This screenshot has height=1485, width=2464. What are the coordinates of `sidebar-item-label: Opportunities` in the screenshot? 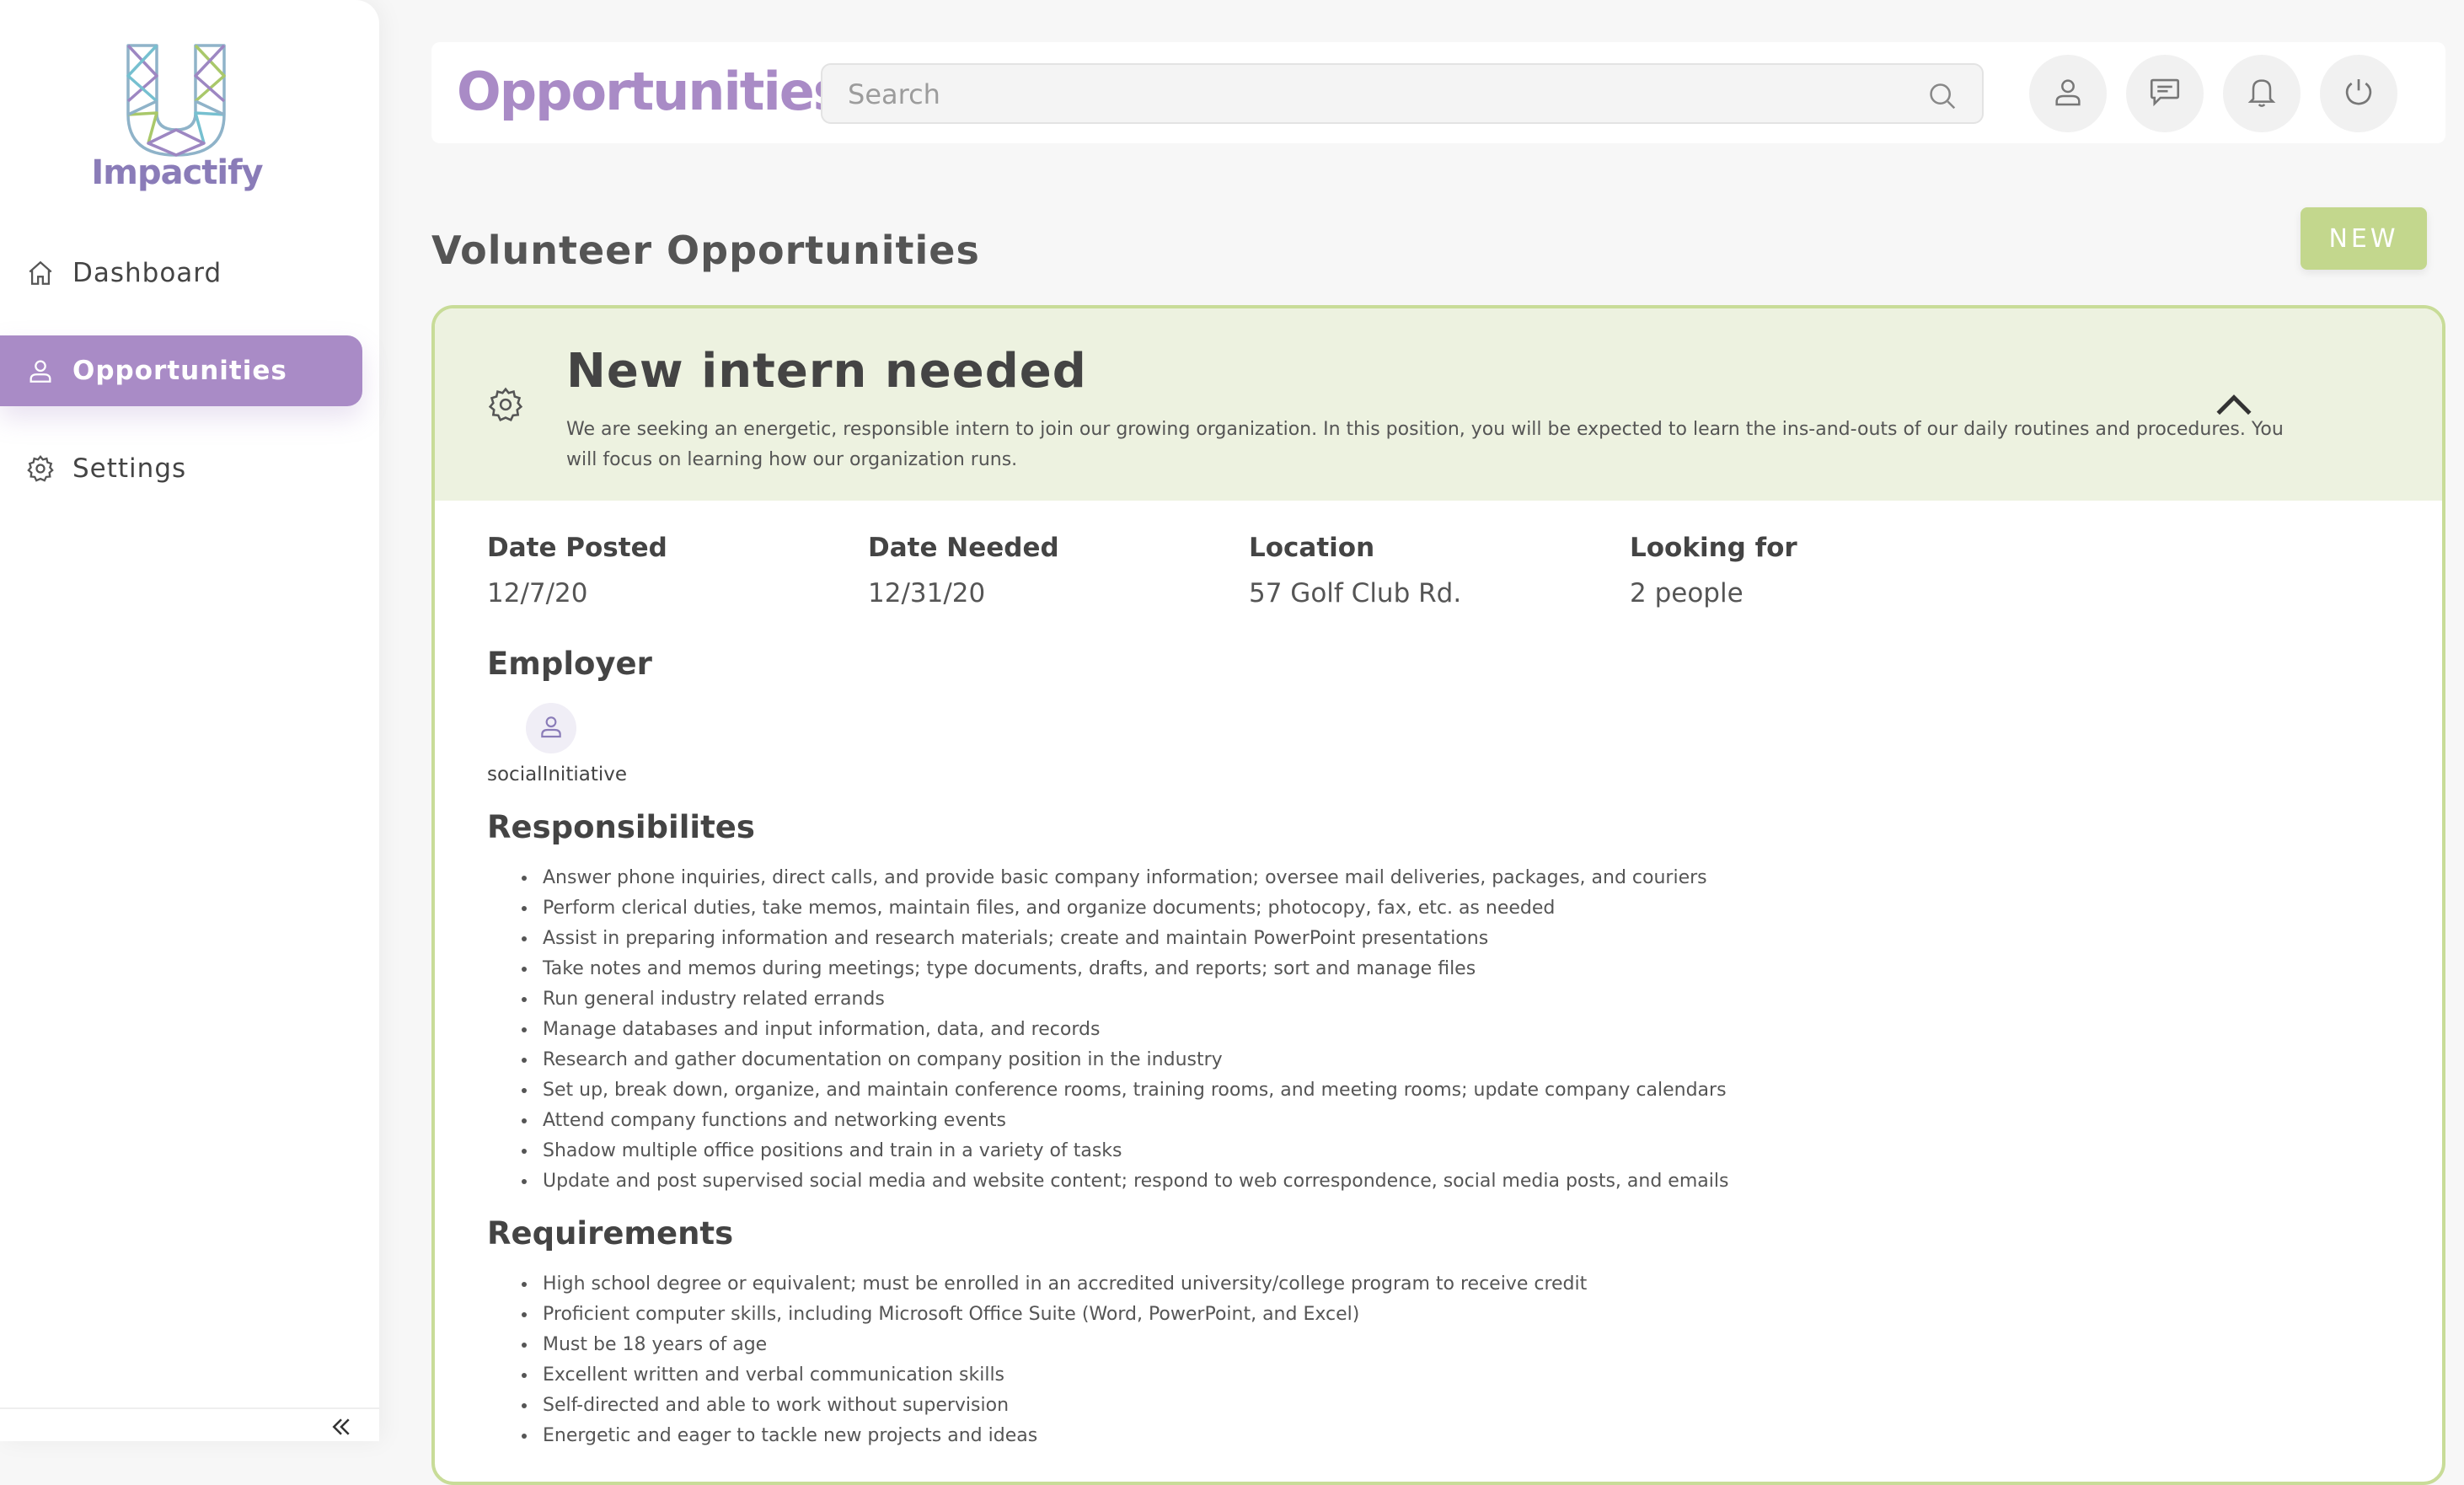 It's located at (179, 371).